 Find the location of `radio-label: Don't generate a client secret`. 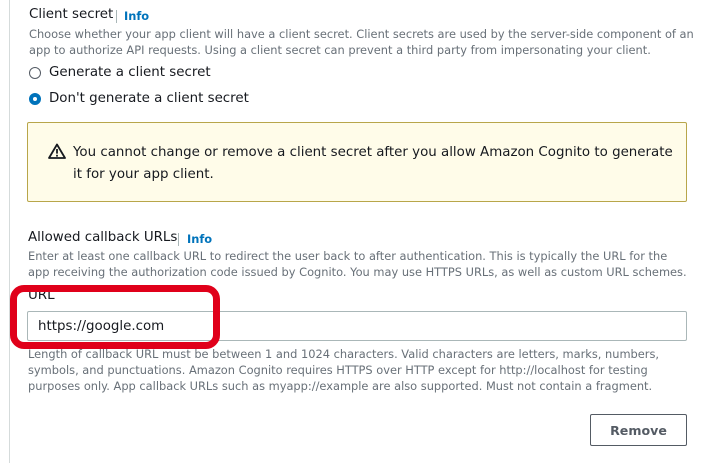

radio-label: Don't generate a client secret is located at coordinates (149, 98).